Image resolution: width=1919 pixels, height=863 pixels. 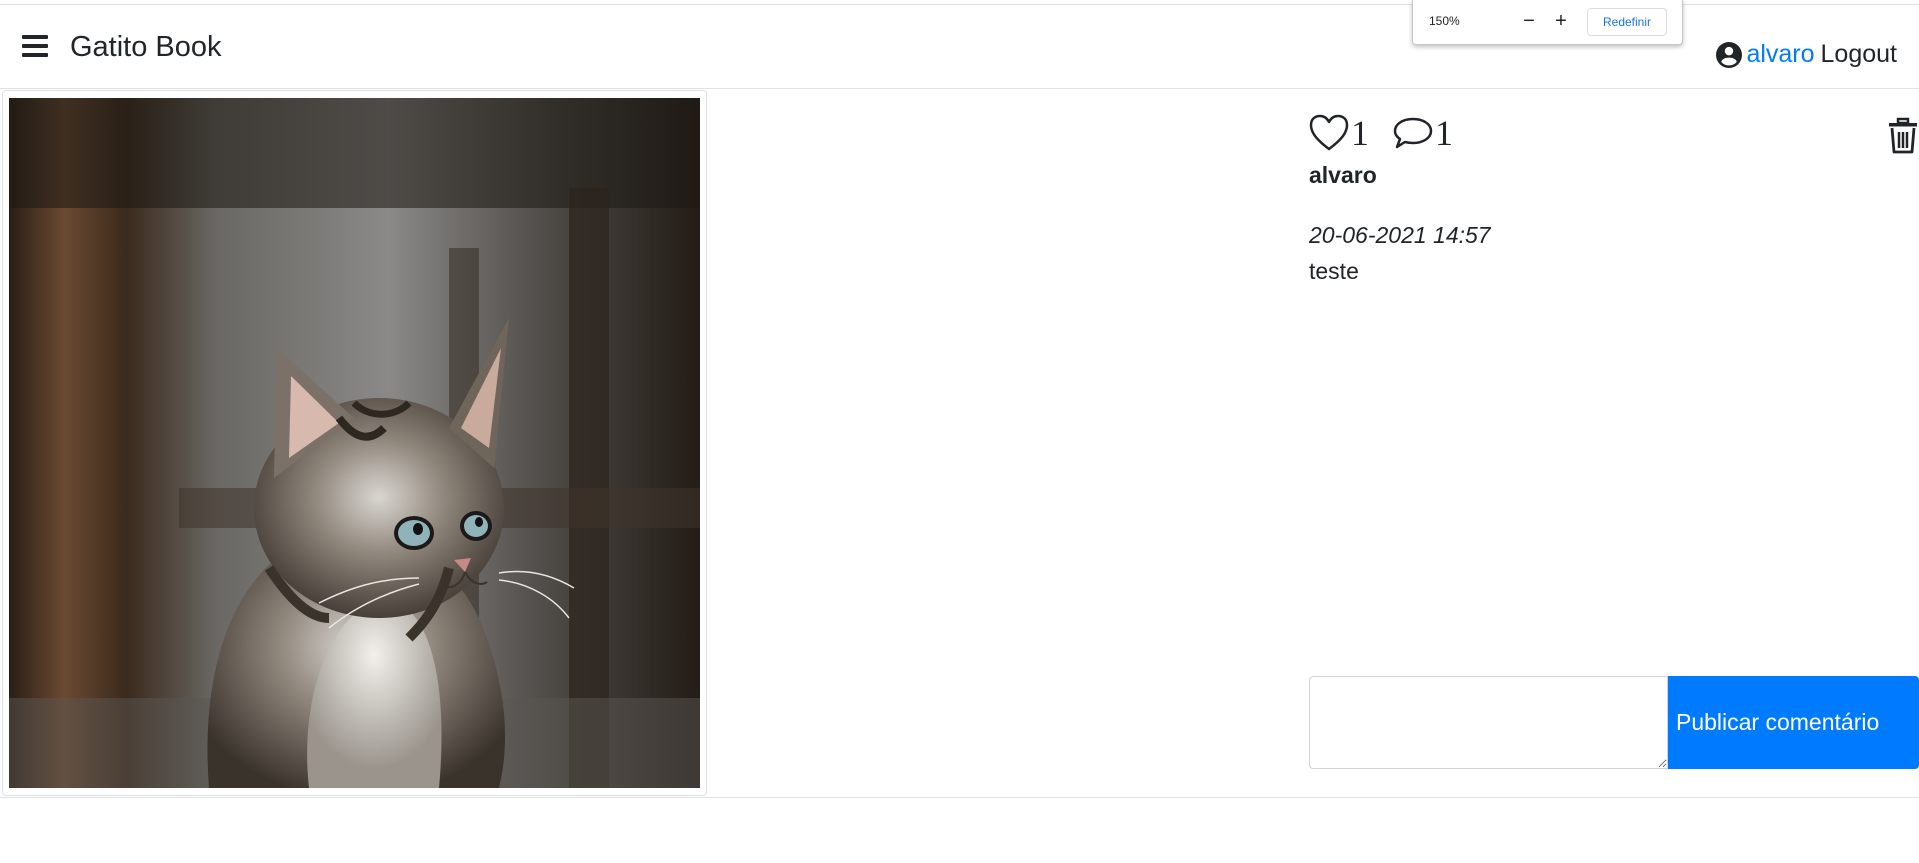 What do you see at coordinates (1334, 271) in the screenshot?
I see `post-description: teste` at bounding box center [1334, 271].